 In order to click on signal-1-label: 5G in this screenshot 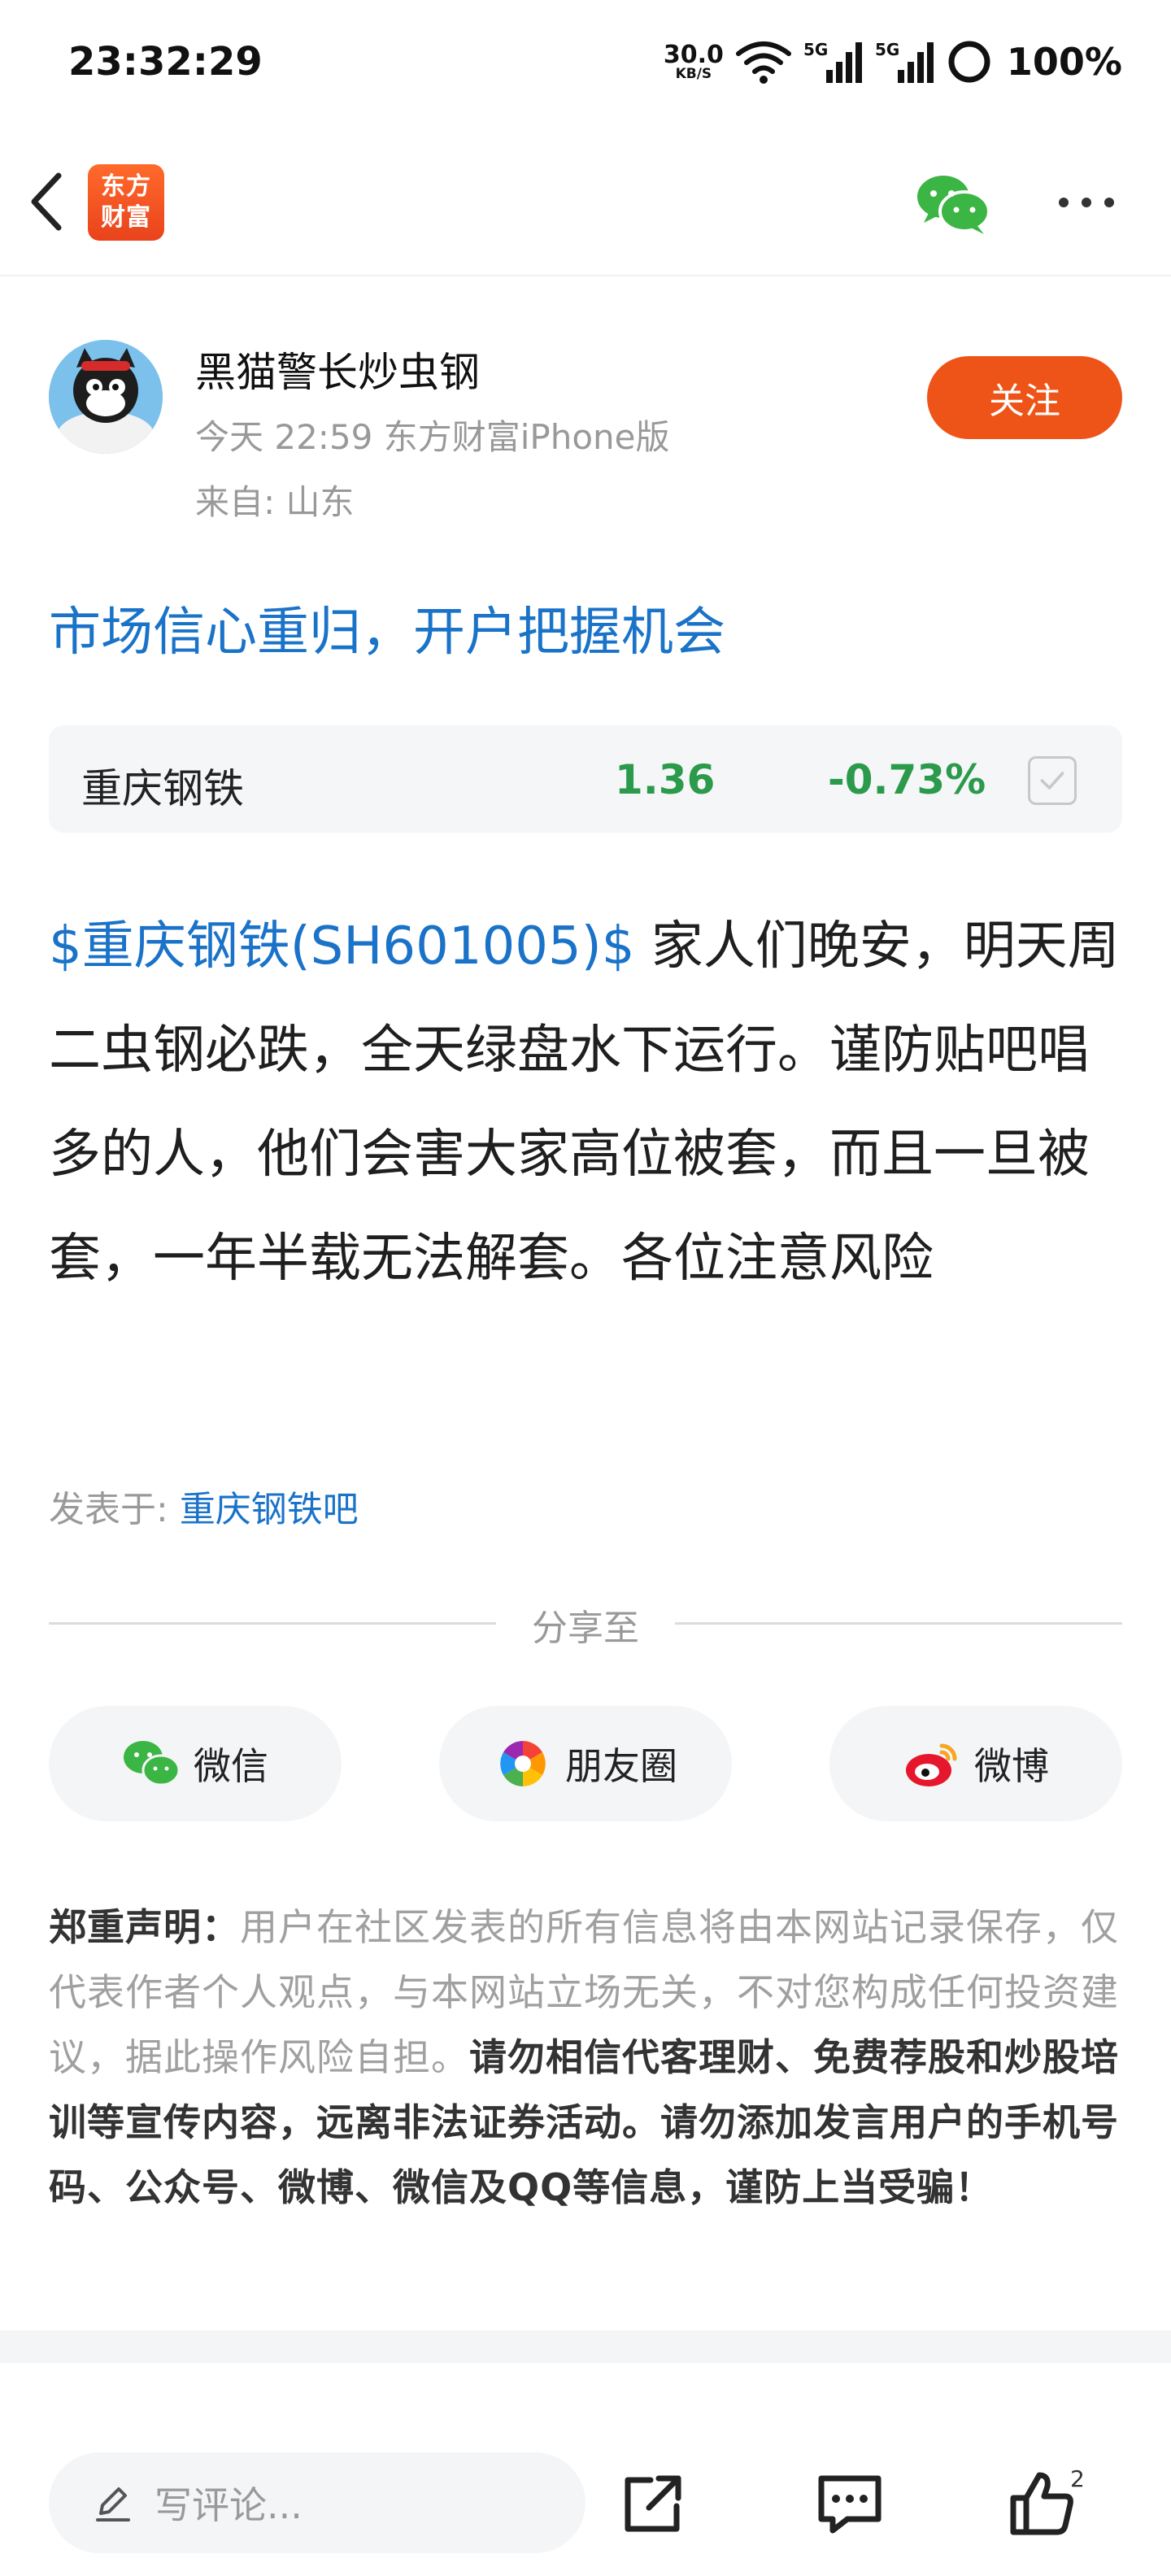, I will do `click(815, 49)`.